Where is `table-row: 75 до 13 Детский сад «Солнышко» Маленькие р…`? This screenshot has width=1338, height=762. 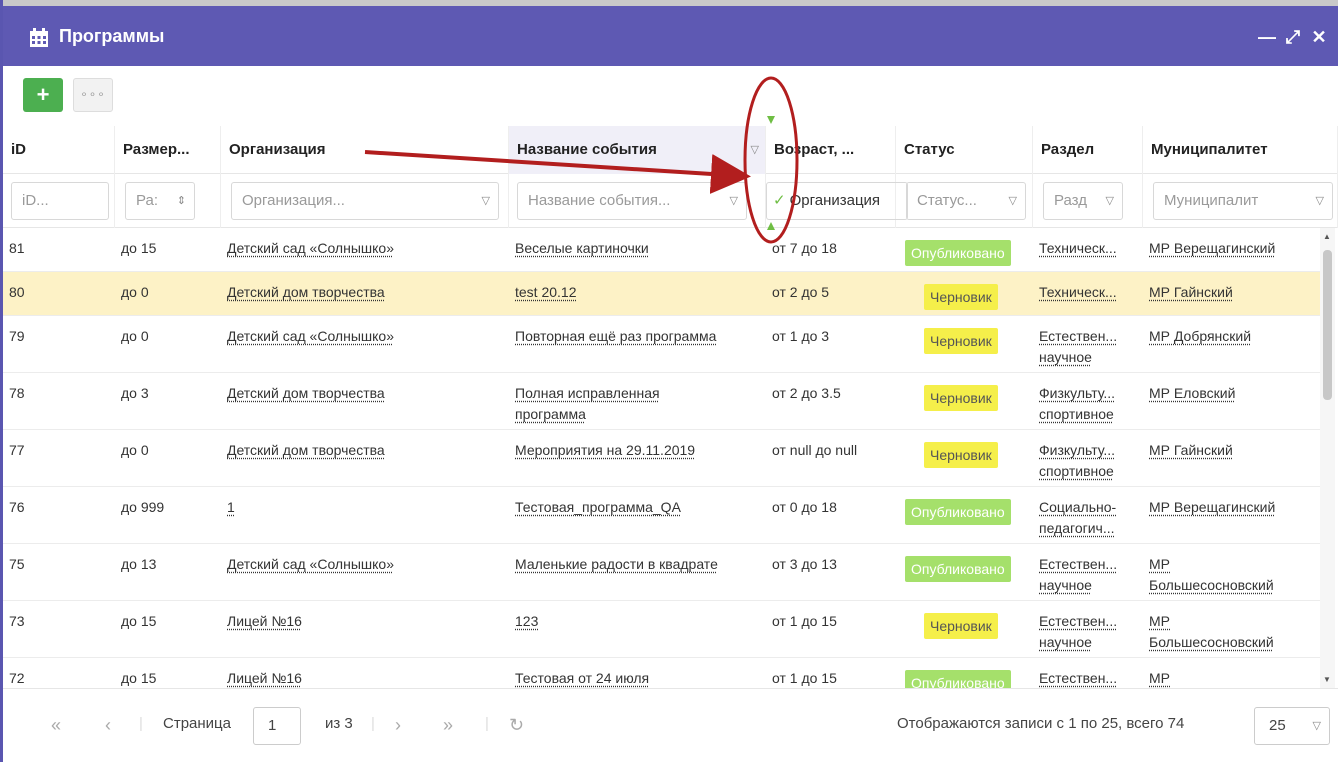
table-row: 75 до 13 Детский сад «Солнышко» Маленькие р… is located at coordinates (663, 572).